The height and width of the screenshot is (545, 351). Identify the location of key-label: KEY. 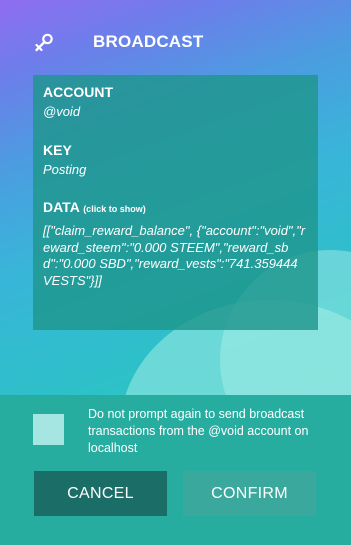
(57, 150).